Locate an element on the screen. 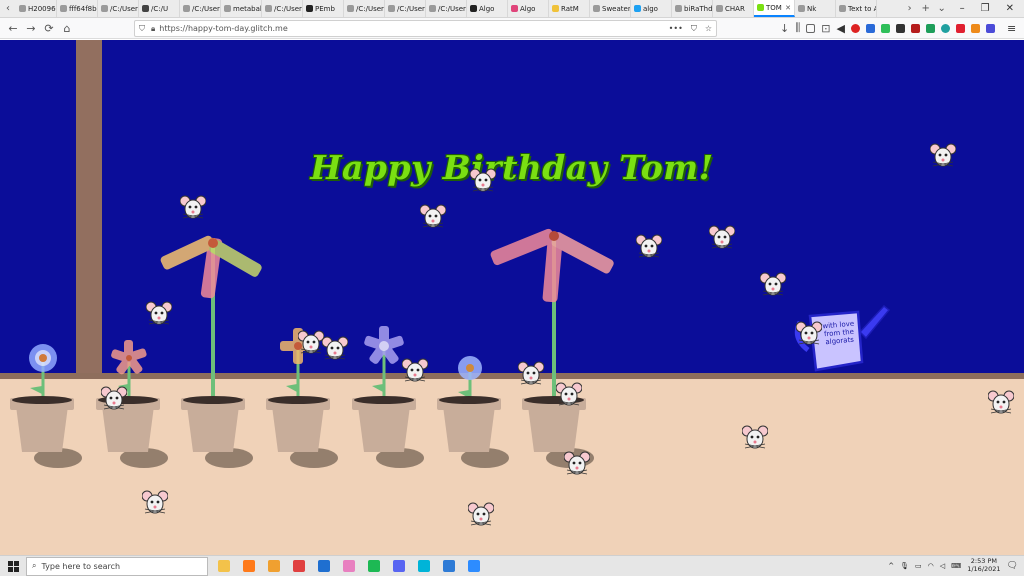 This screenshot has width=1024, height=576. browser-tab: H20096-L is located at coordinates (36, 8).